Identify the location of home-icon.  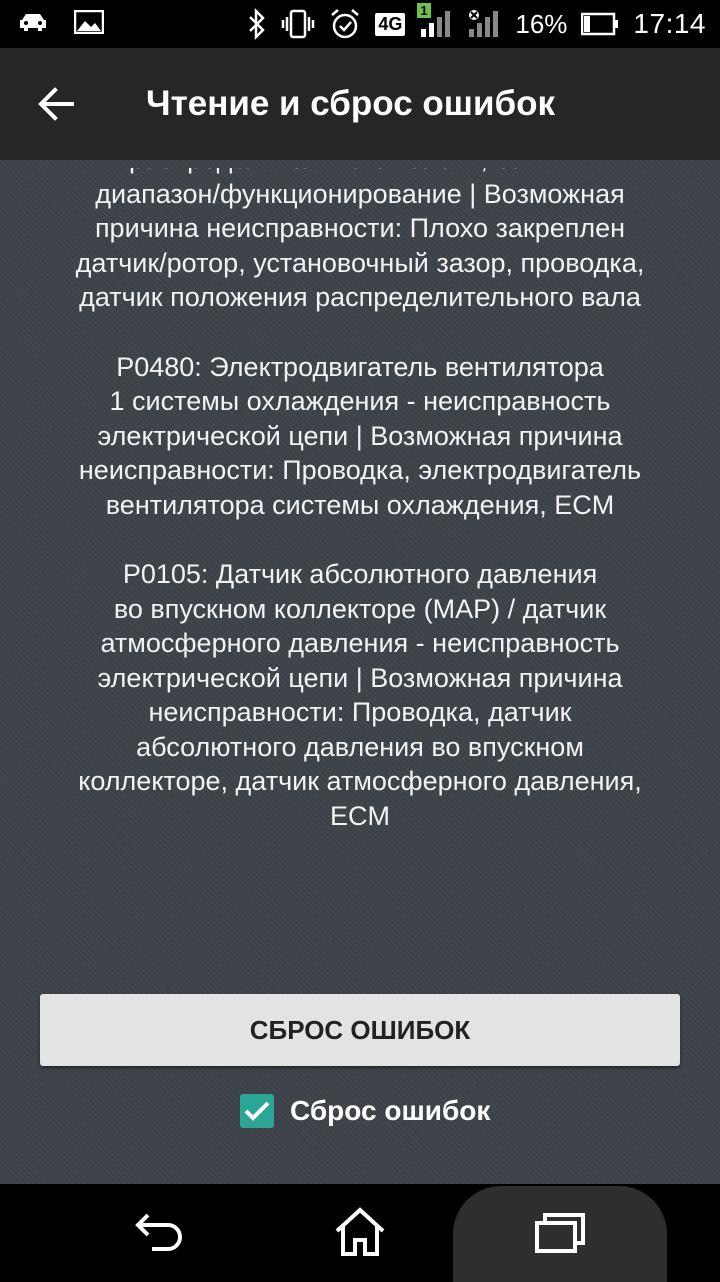
(360, 1232).